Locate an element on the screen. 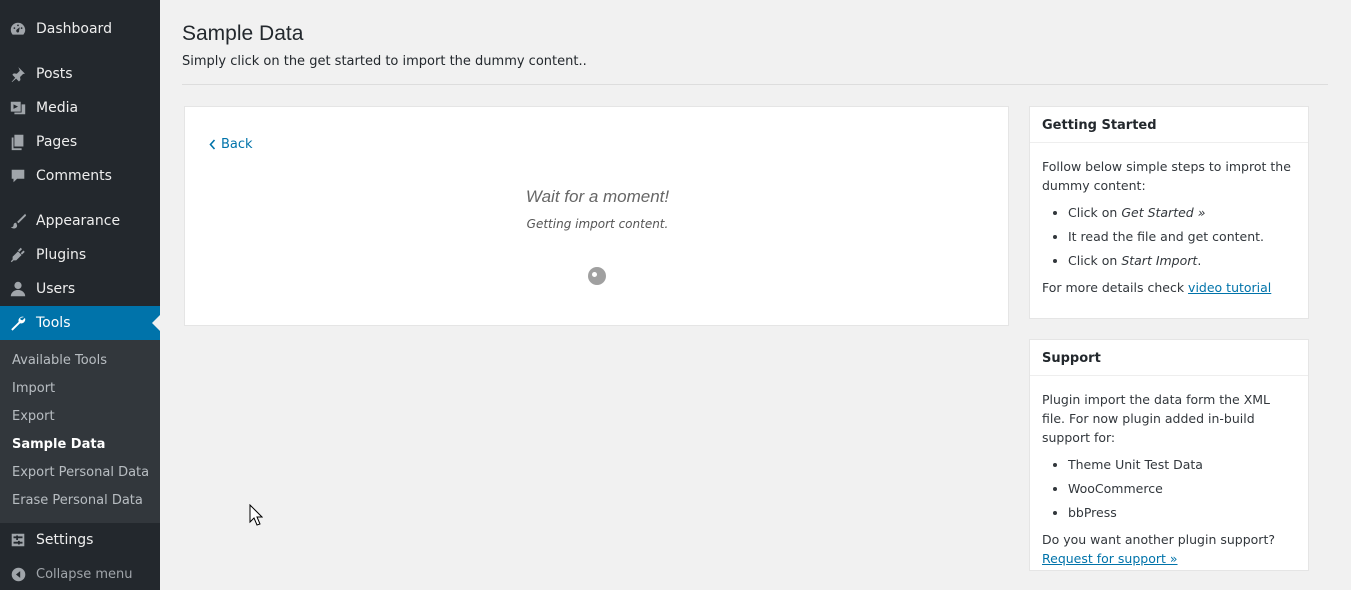 This screenshot has width=1351, height=590. menu-item-plugins: Plugins is located at coordinates (80, 255).